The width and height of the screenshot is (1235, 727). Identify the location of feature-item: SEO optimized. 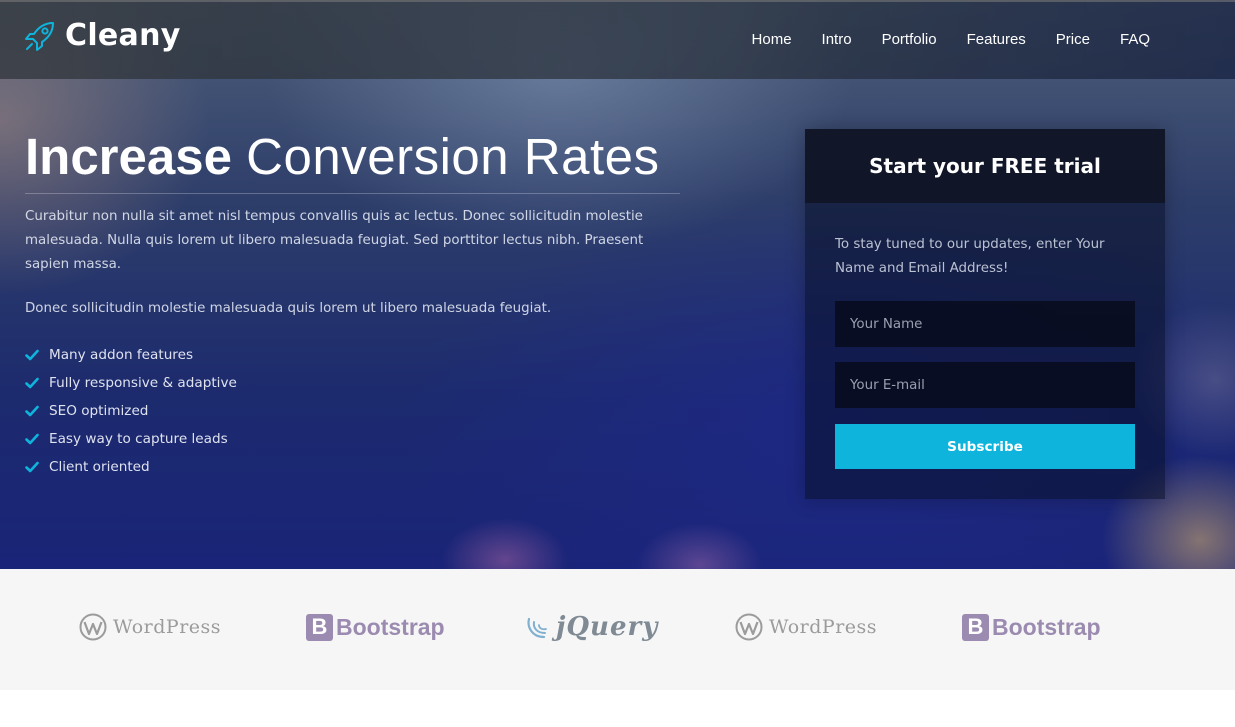
(131, 411).